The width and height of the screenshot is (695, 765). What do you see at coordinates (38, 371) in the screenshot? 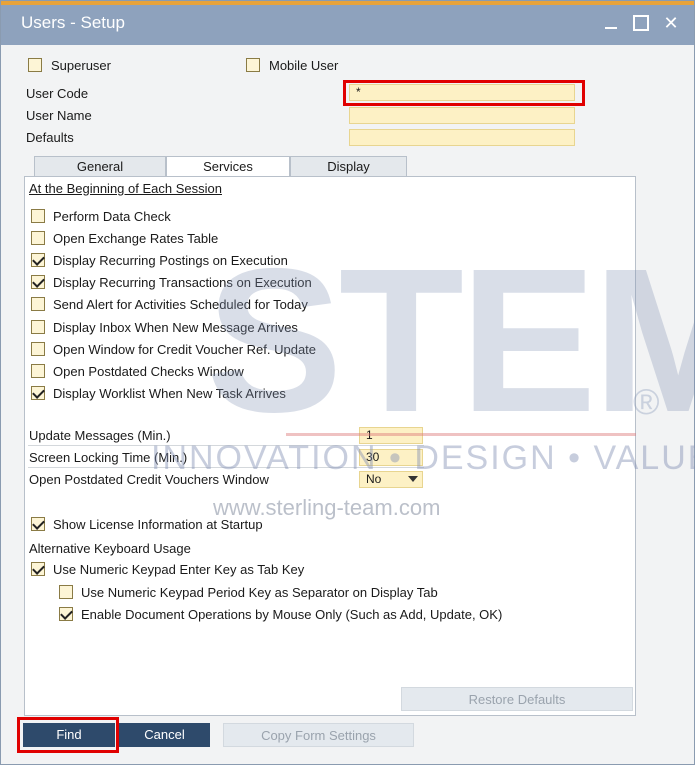
I see `postdated-checks-checkbox` at bounding box center [38, 371].